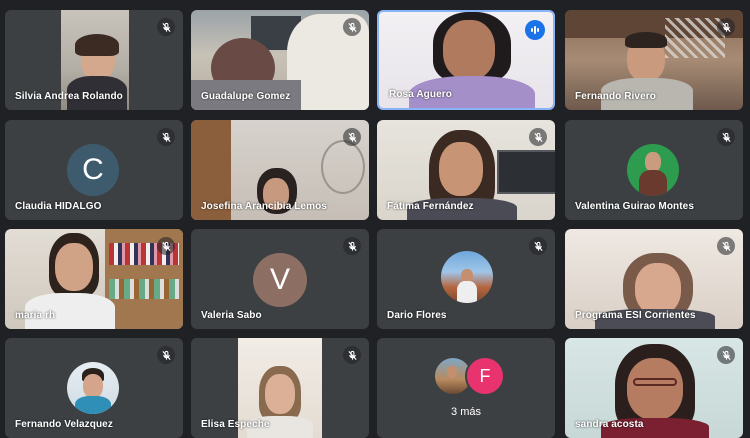  Describe the element at coordinates (420, 94) in the screenshot. I see `participant-name: Rosa Aguero` at that location.